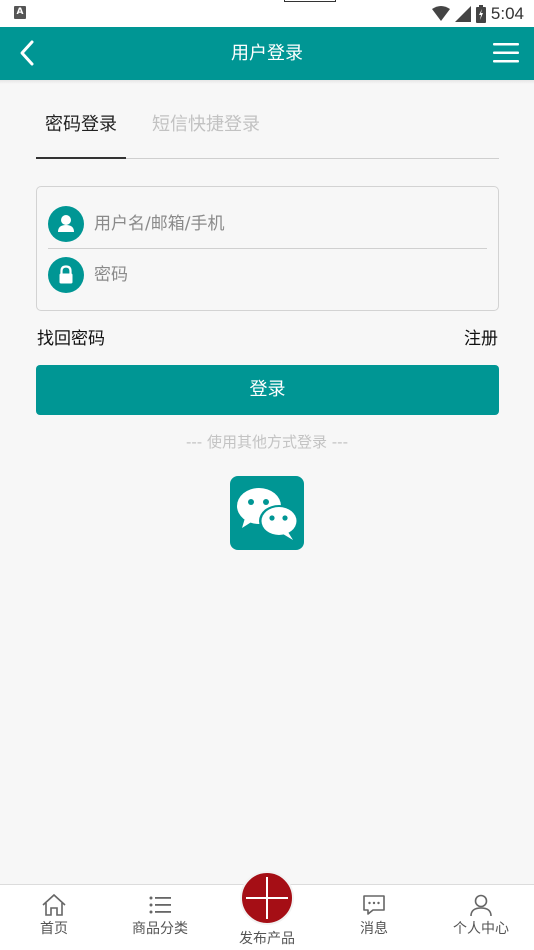 This screenshot has height=950, width=534. I want to click on publish-button, so click(267, 898).